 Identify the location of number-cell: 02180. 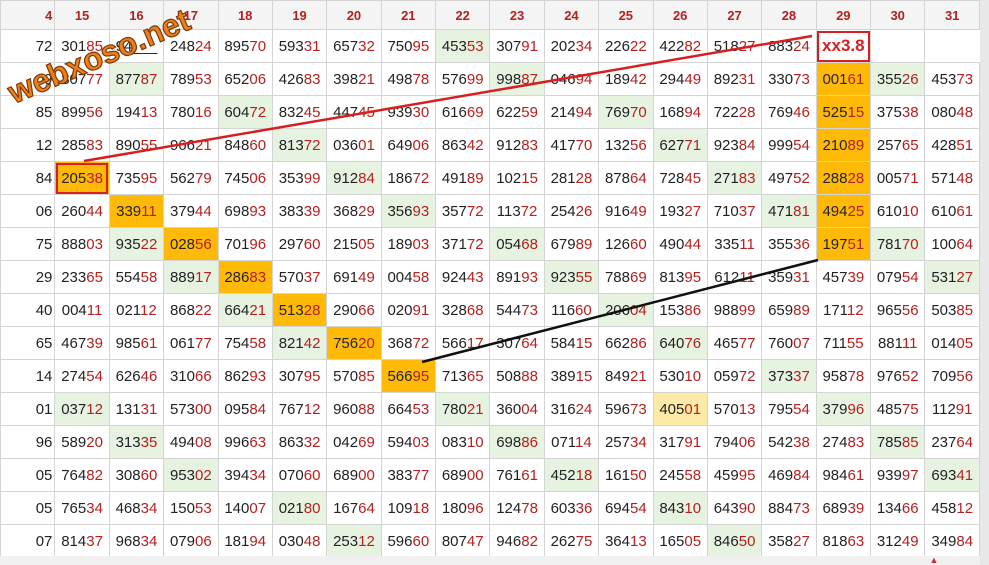
(299, 508).